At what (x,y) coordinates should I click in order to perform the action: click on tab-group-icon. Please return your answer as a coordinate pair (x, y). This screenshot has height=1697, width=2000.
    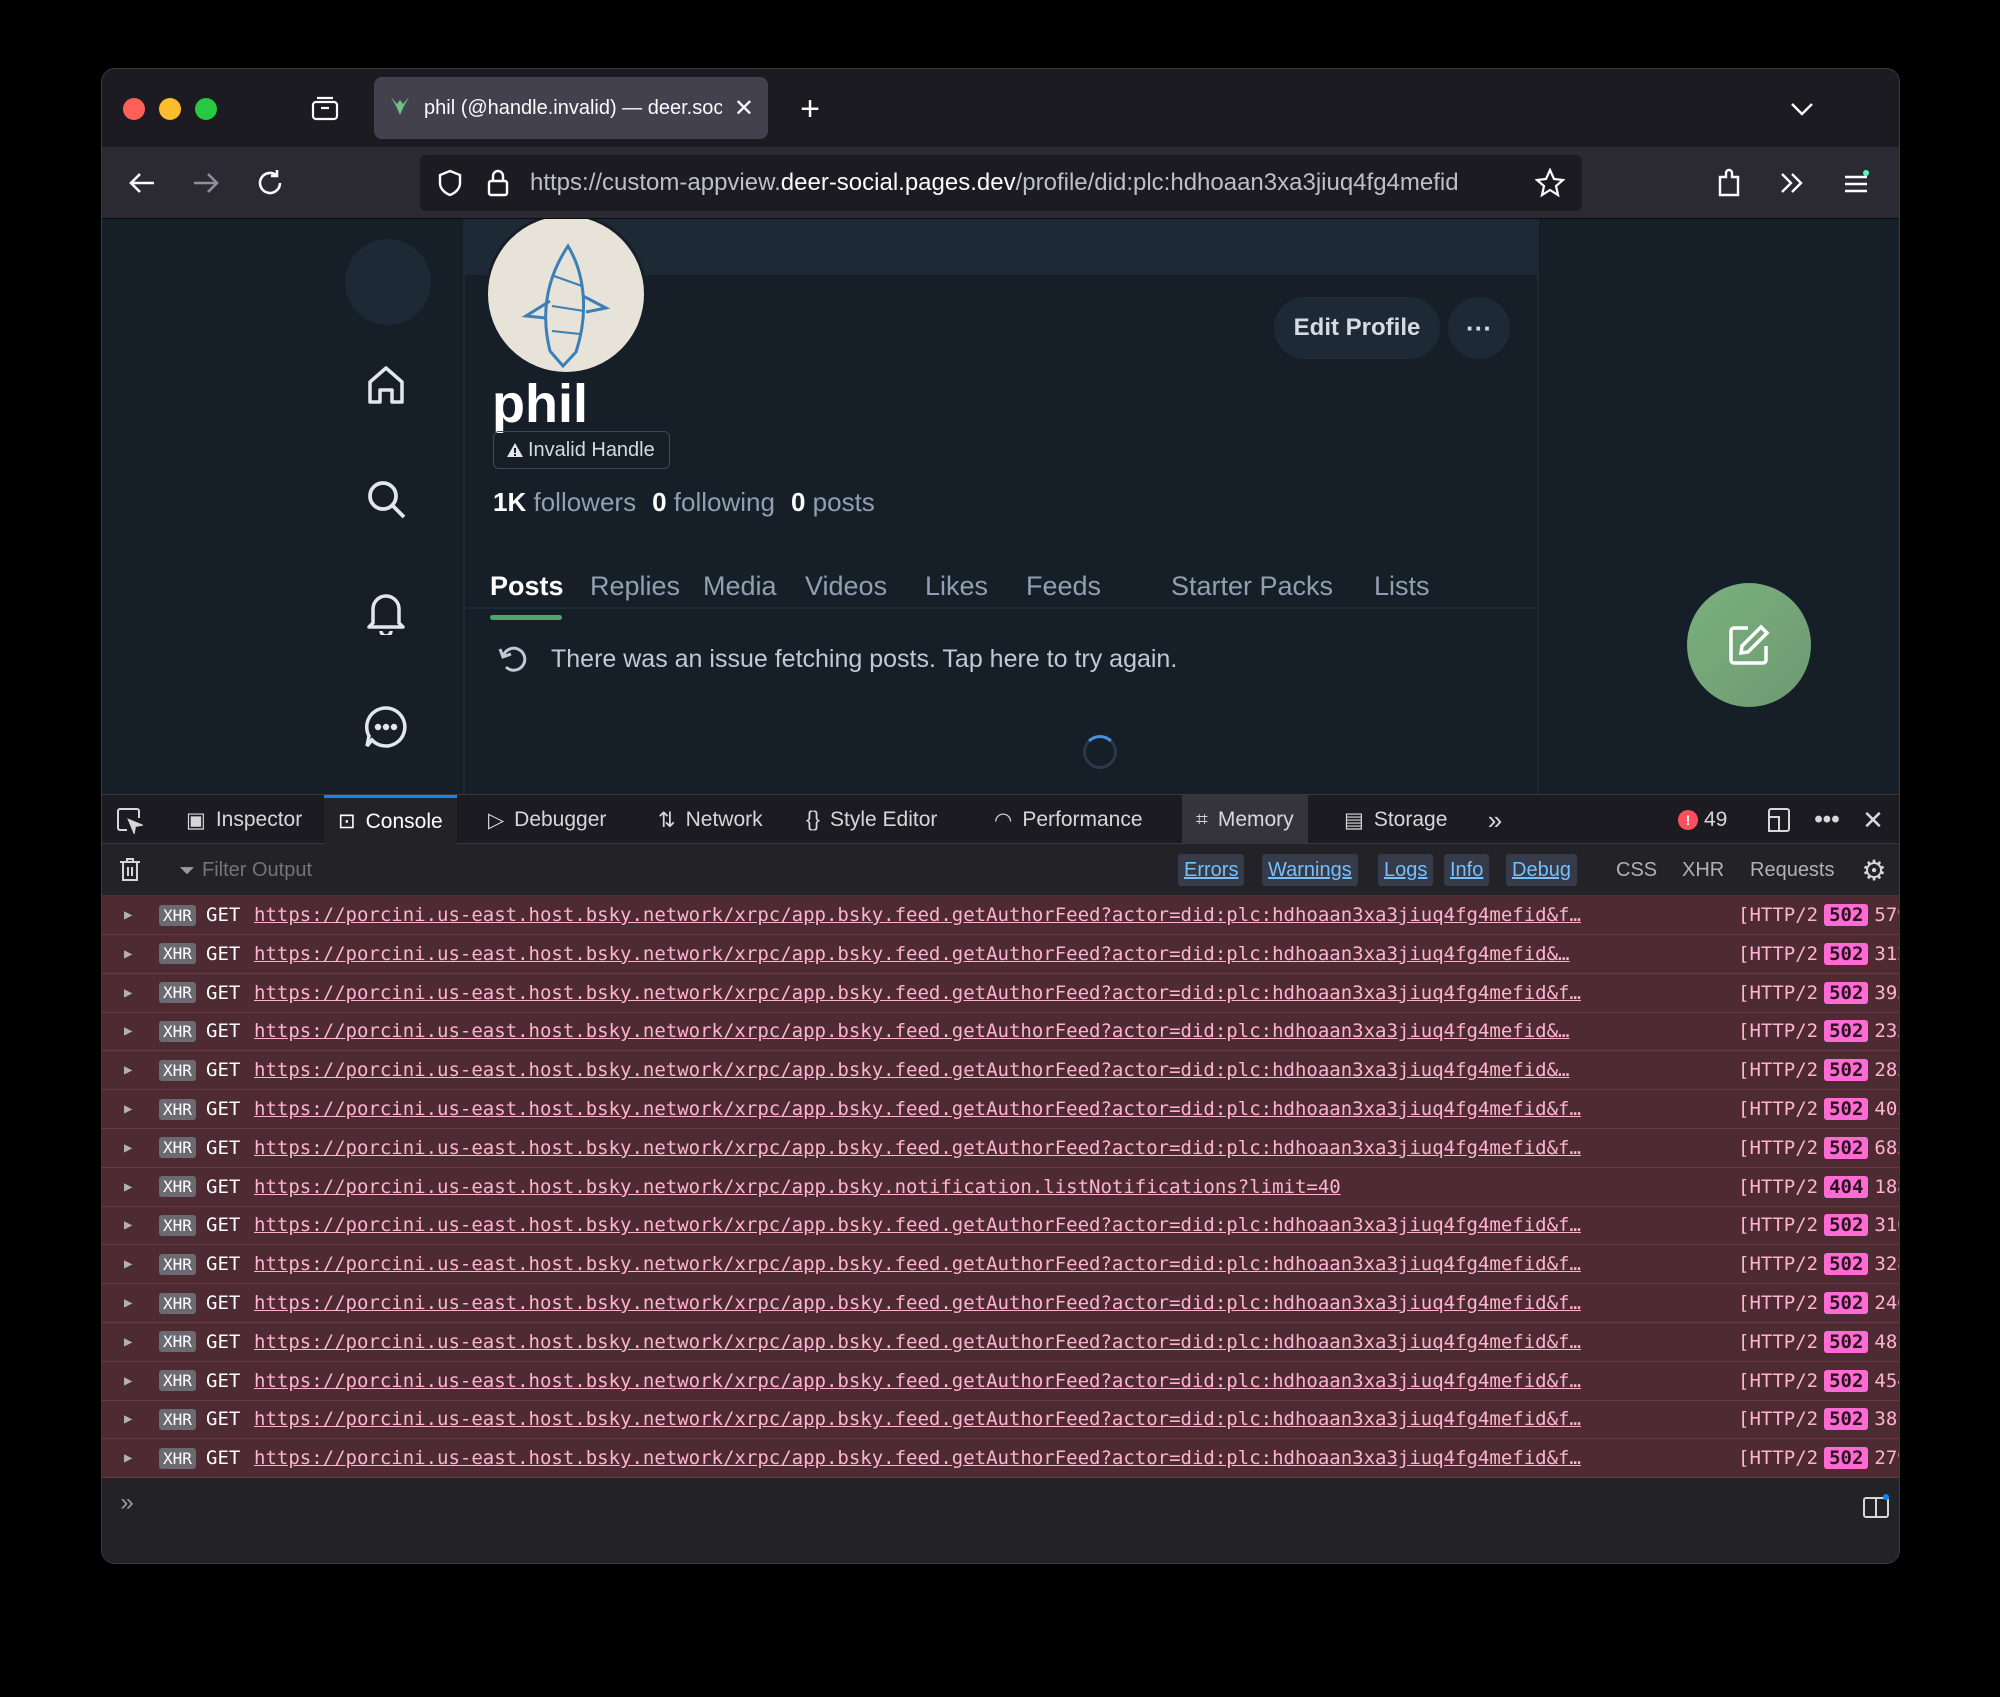
    Looking at the image, I should click on (325, 108).